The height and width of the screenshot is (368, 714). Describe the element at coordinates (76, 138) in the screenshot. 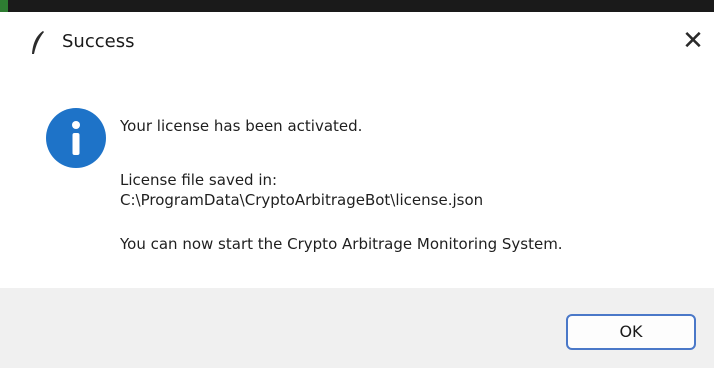

I see `info-icon` at that location.